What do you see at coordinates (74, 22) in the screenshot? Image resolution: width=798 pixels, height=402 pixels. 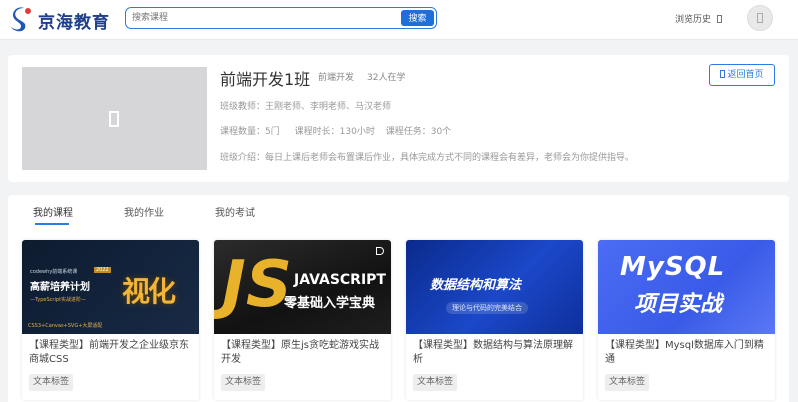 I see `logo-text: 京海教育` at bounding box center [74, 22].